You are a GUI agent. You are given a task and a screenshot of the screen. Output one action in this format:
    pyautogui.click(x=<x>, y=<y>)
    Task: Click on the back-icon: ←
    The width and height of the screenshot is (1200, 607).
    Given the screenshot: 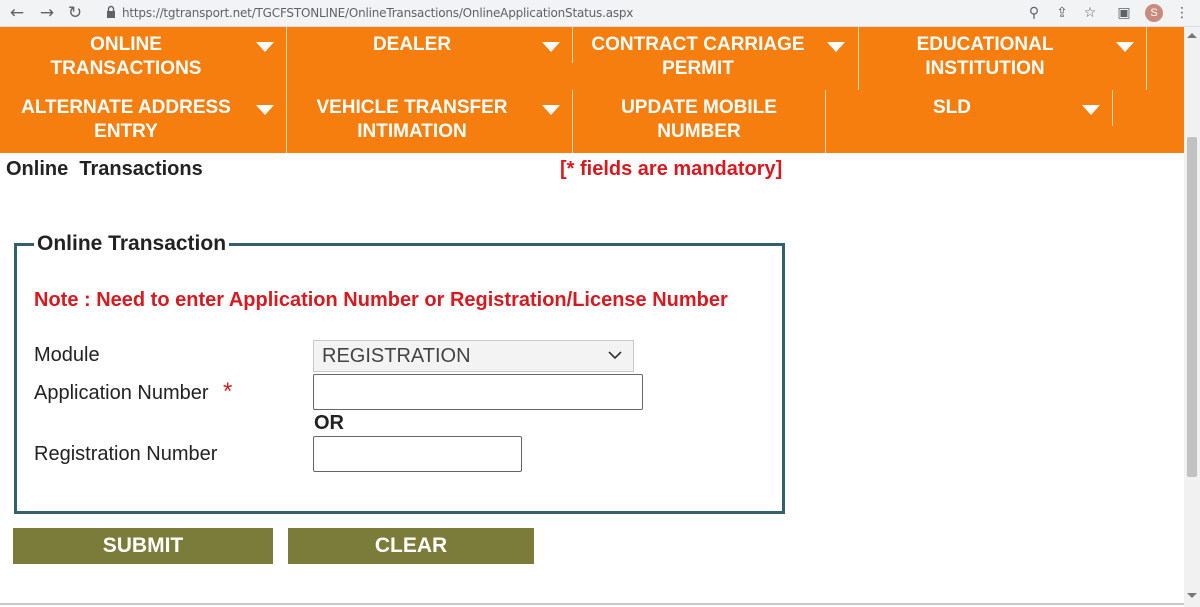 What is the action you would take?
    pyautogui.click(x=17, y=13)
    